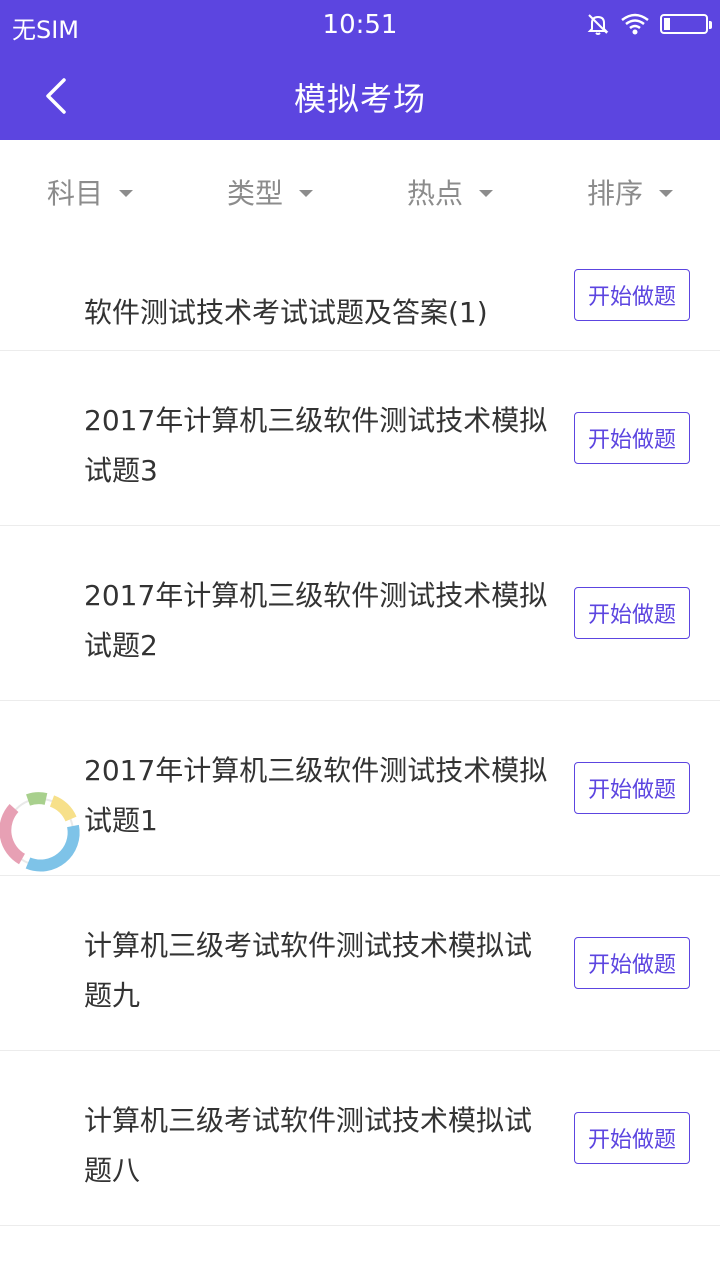 The width and height of the screenshot is (720, 1280). What do you see at coordinates (308, 1145) in the screenshot?
I see `exam-title: 计算机三级考试软件测试技术模拟试题八` at bounding box center [308, 1145].